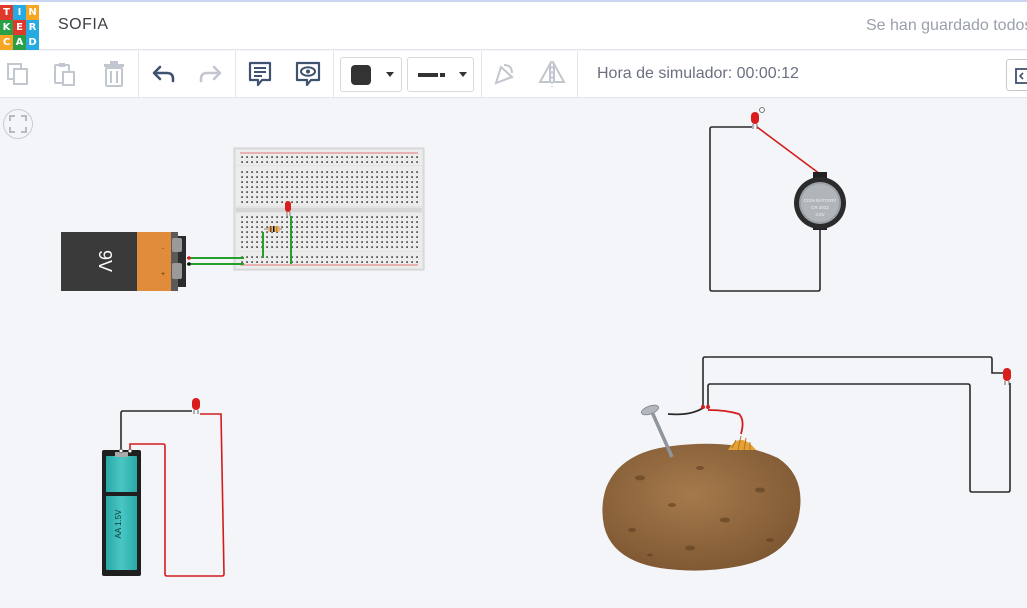  I want to click on copper-coin, so click(742, 443).